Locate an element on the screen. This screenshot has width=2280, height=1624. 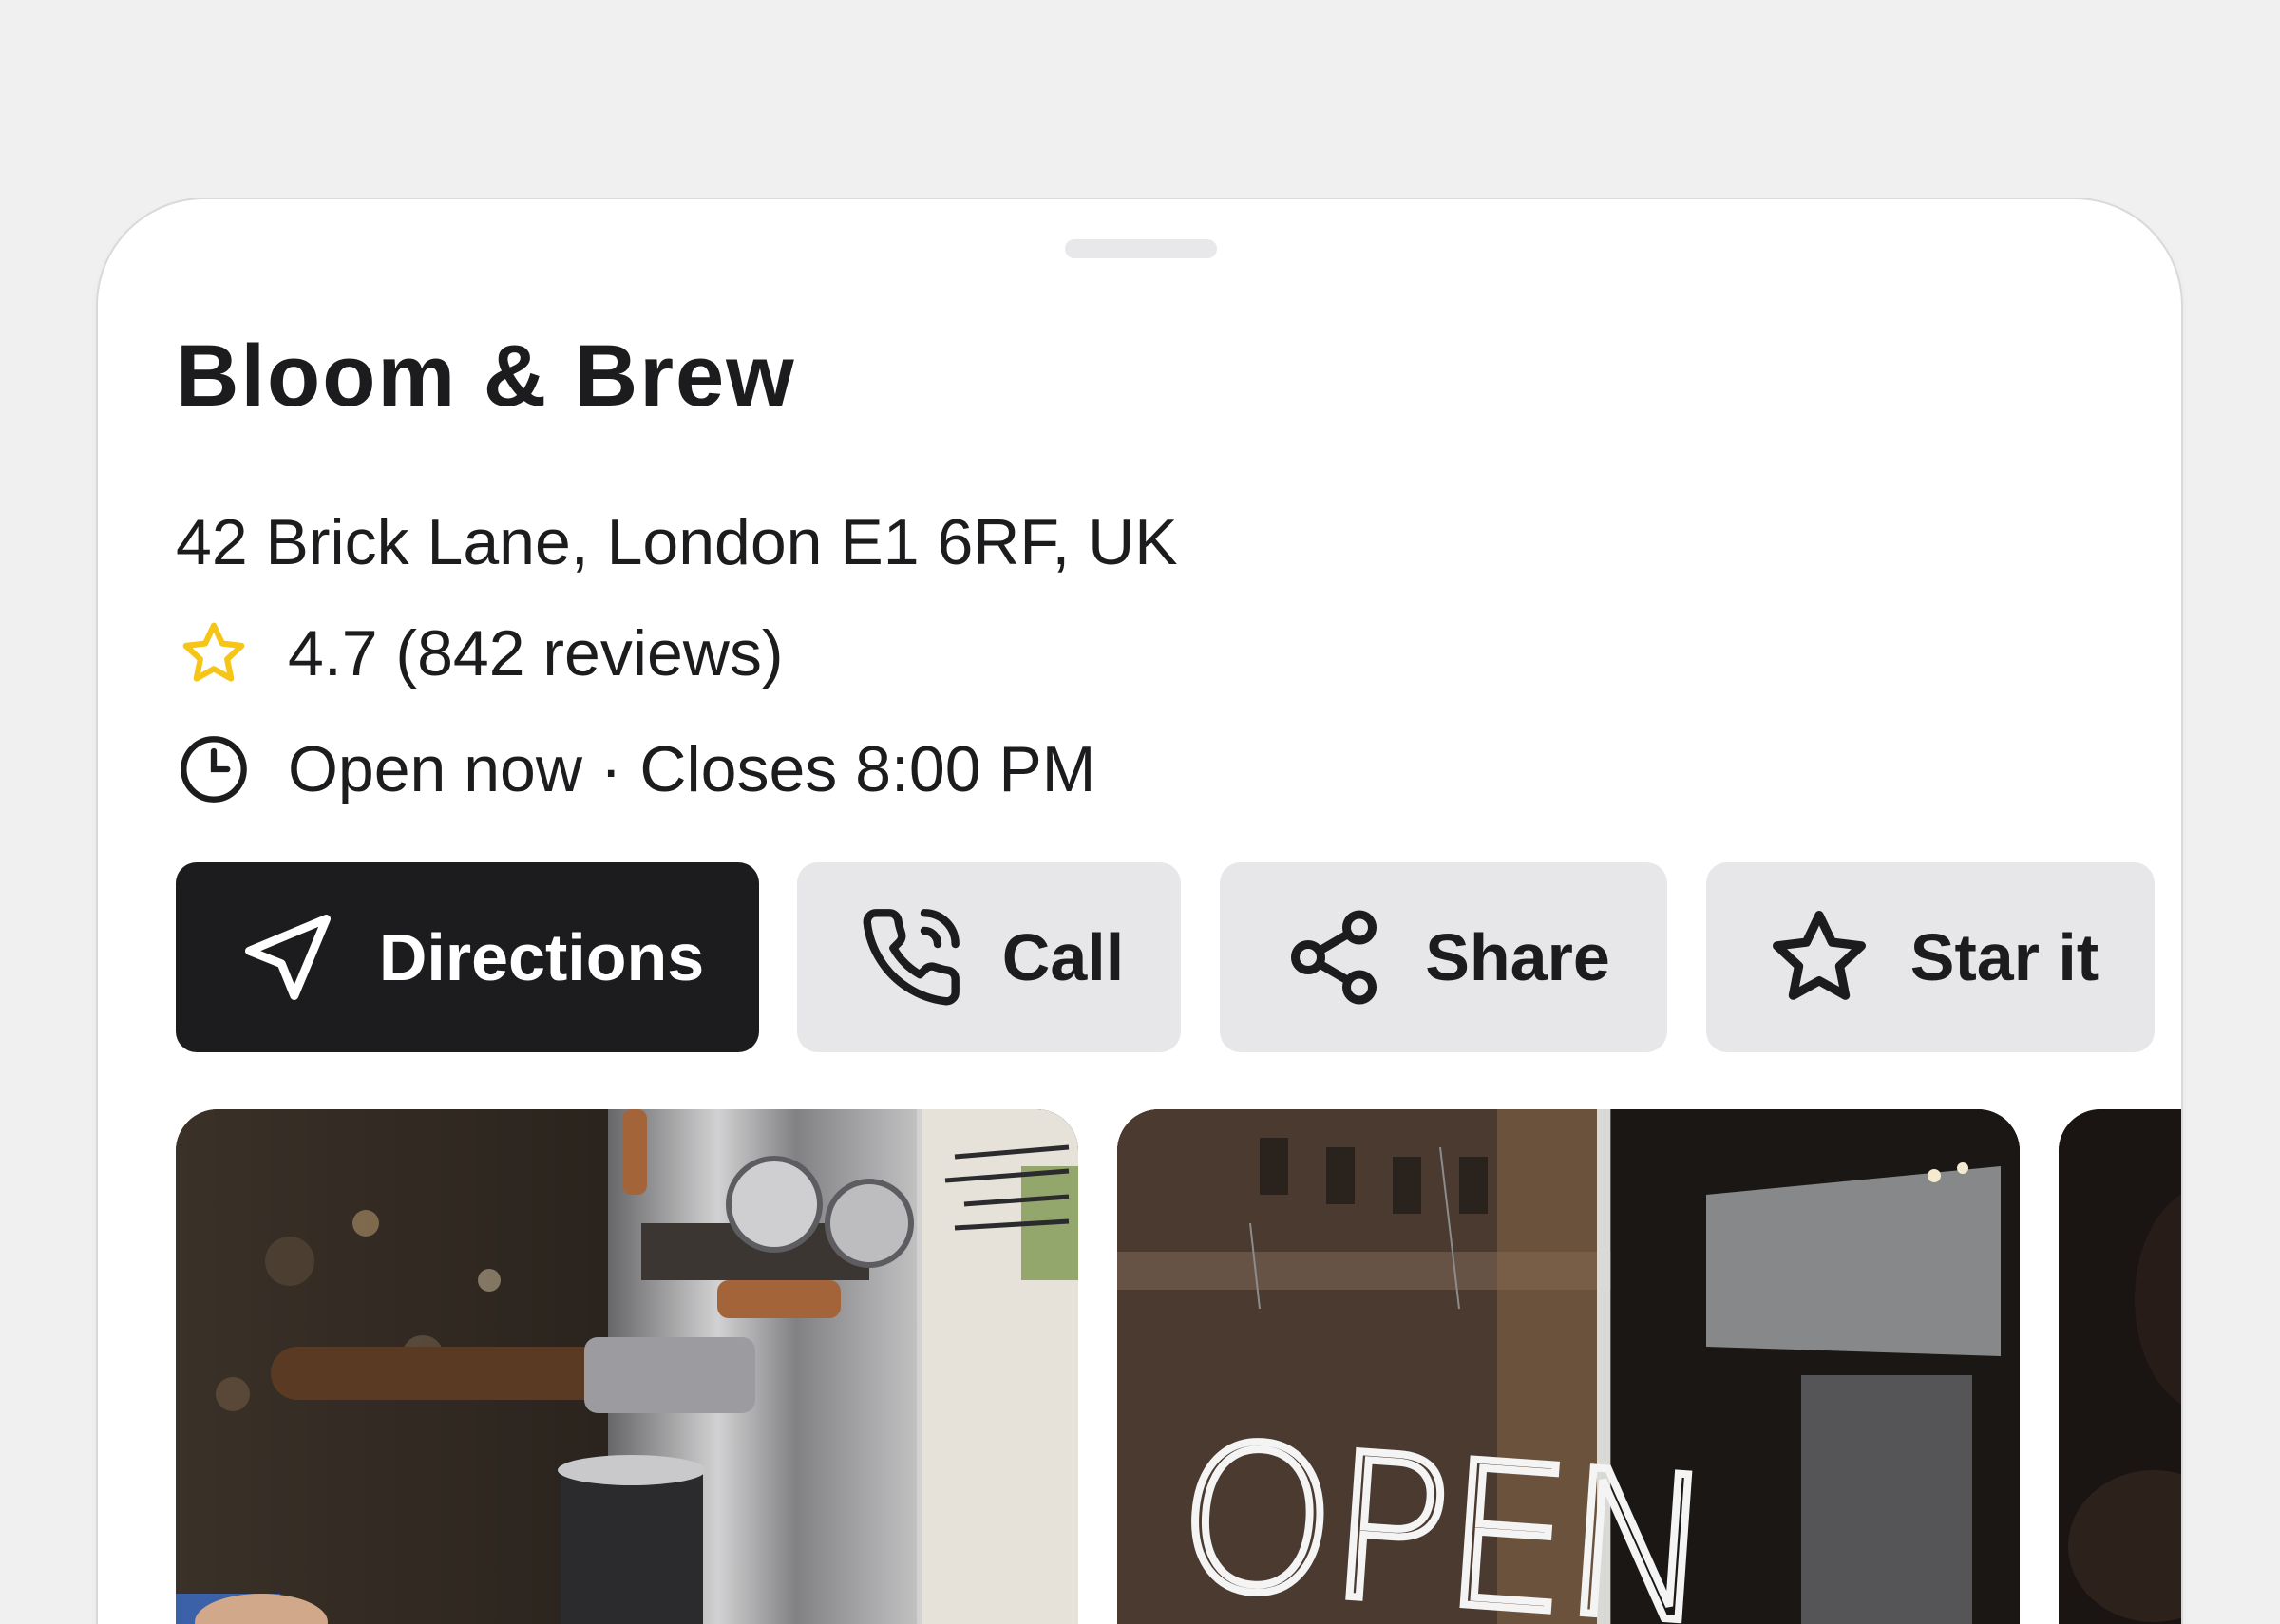
photo-espresso-machine is located at coordinates (627, 1366).